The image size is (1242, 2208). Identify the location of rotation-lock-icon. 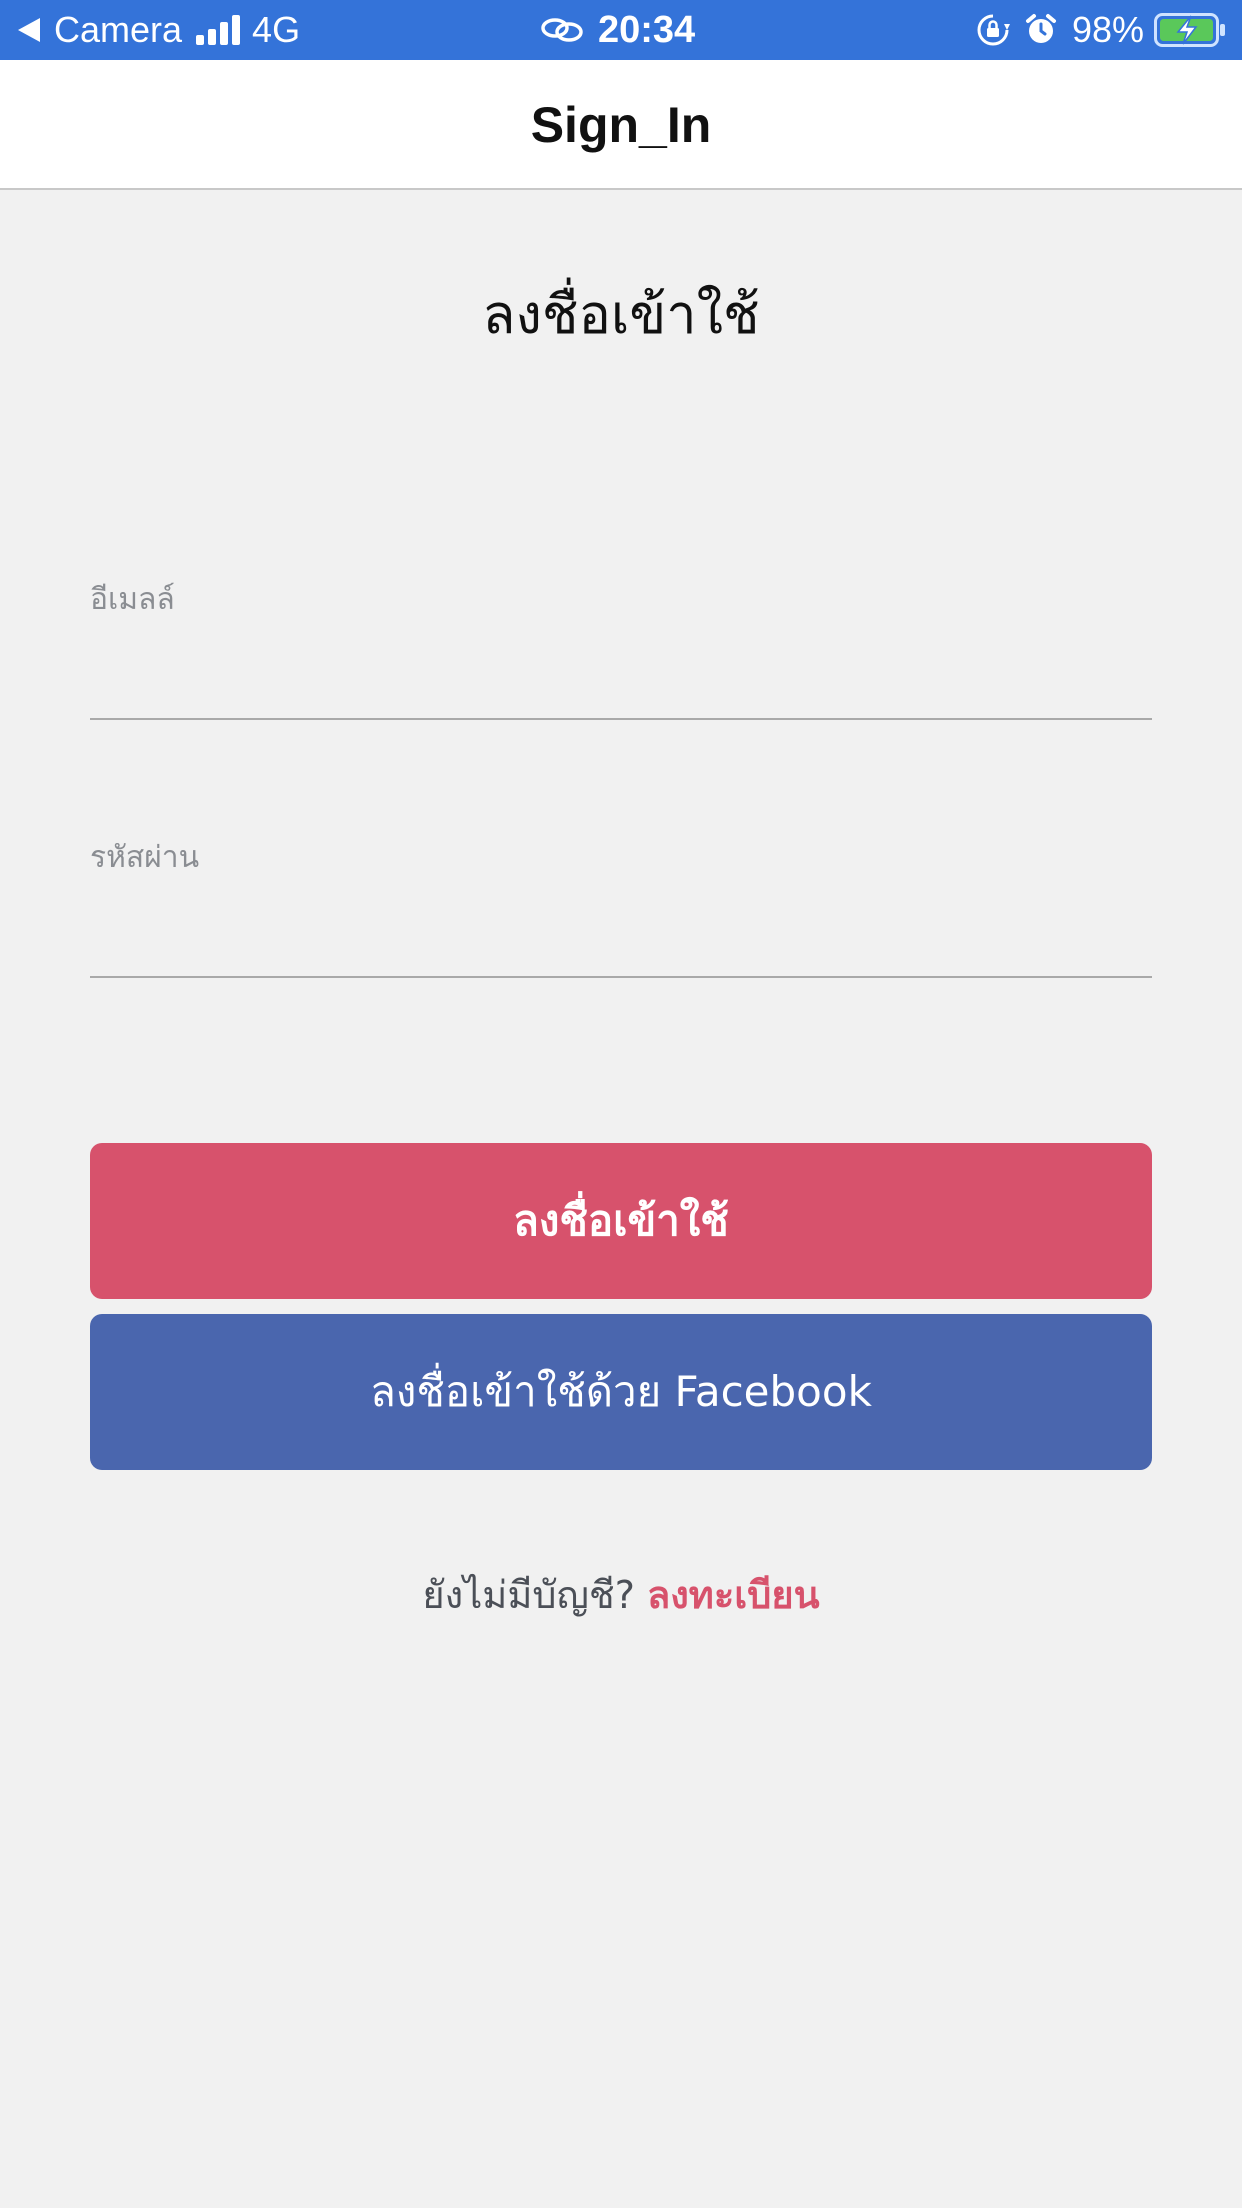
(993, 30).